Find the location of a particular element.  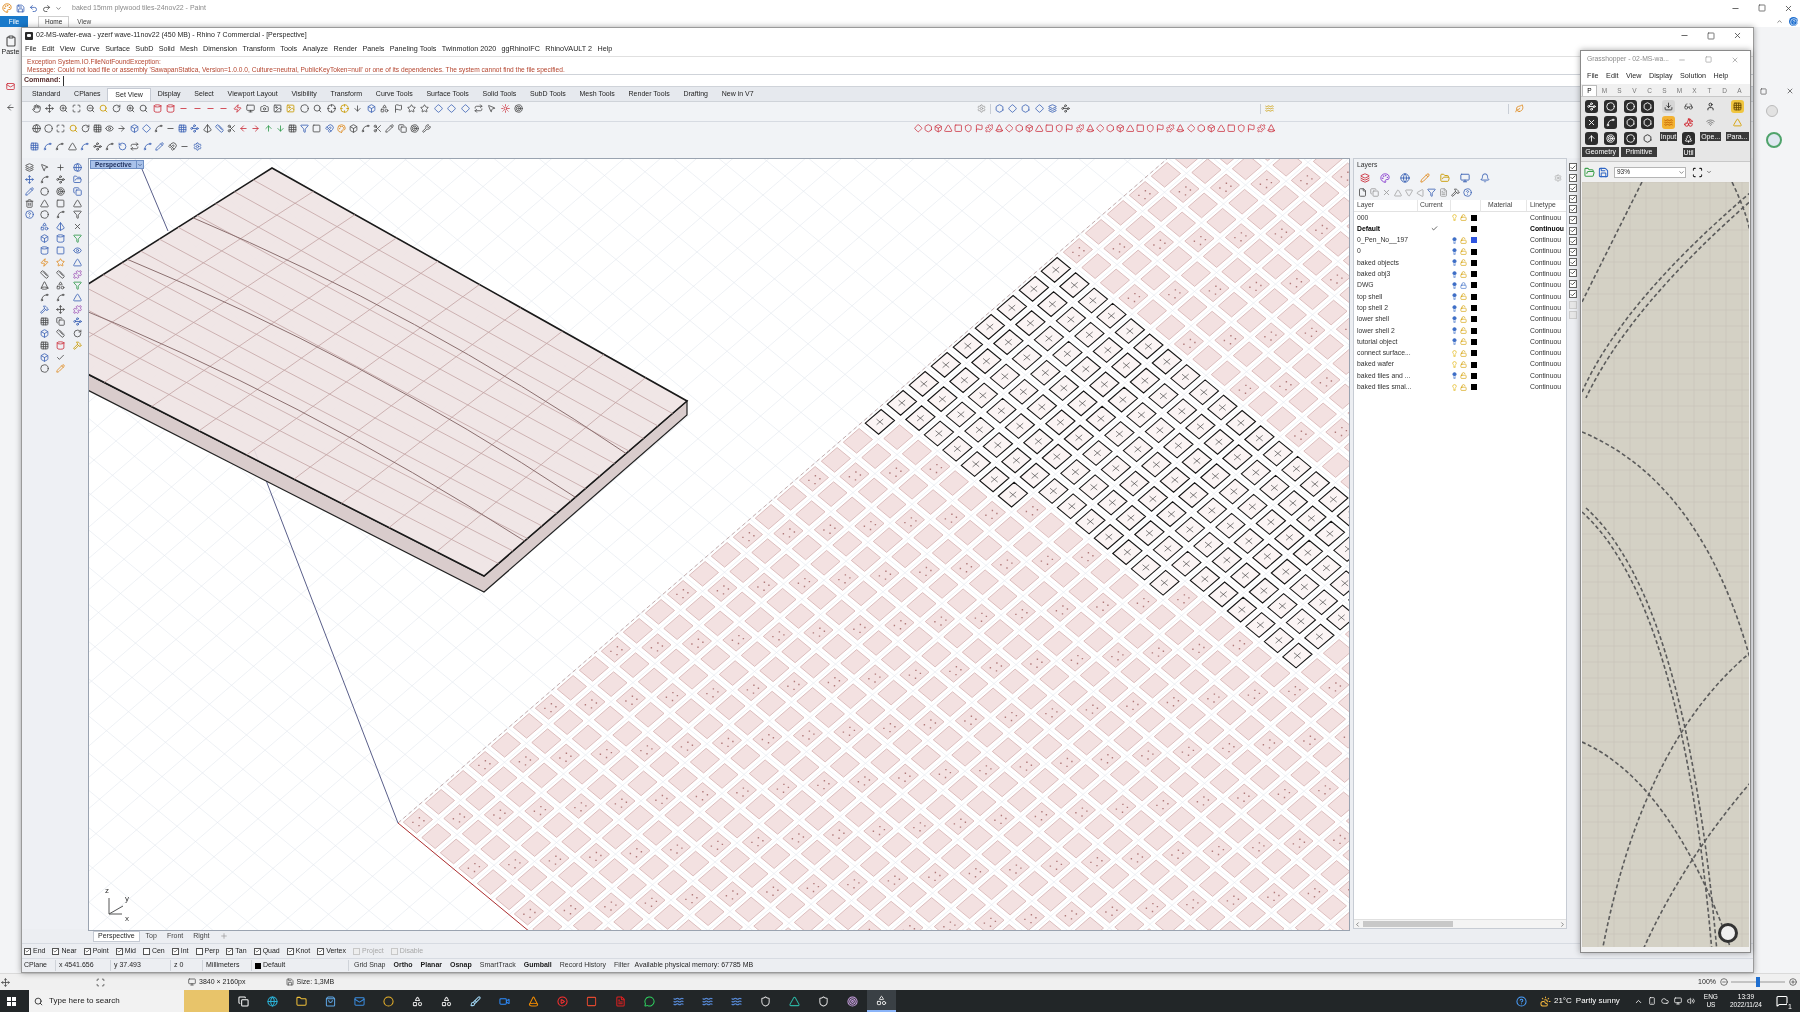

weather-text: Partly sunny is located at coordinates (1597, 1001).